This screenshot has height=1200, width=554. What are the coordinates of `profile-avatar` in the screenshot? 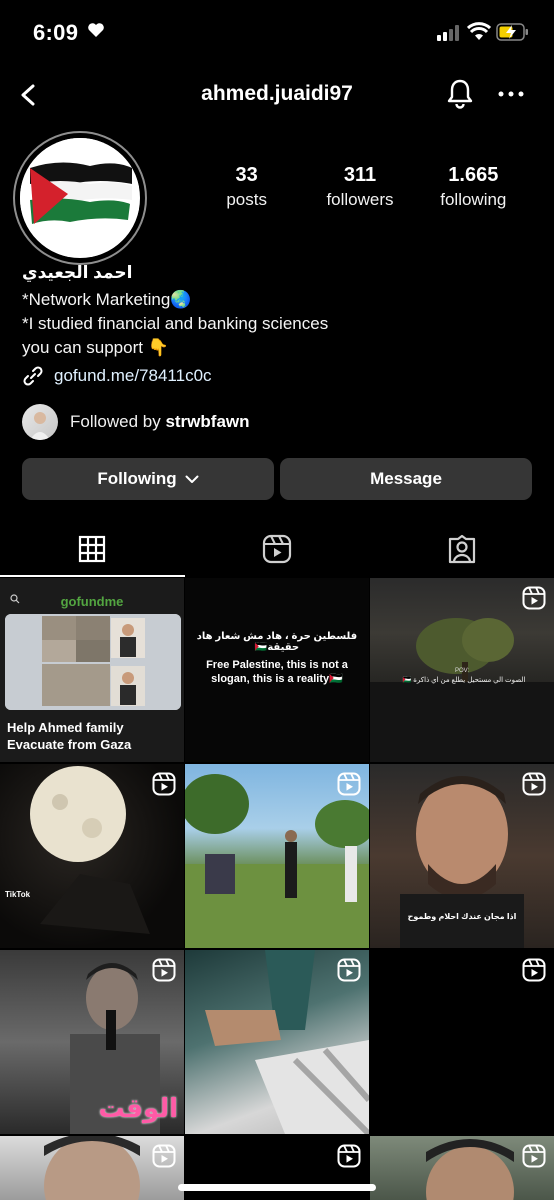 It's located at (80, 198).